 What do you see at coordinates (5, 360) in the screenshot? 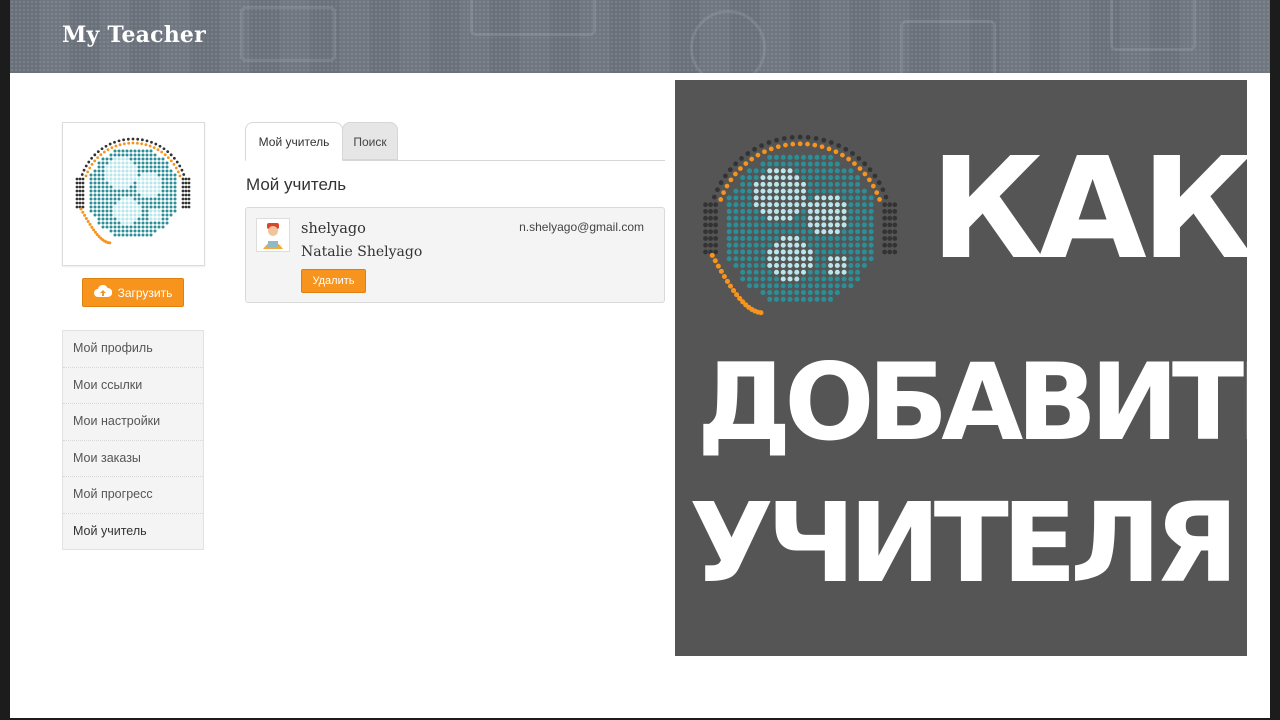
I see `frame-edge-left` at bounding box center [5, 360].